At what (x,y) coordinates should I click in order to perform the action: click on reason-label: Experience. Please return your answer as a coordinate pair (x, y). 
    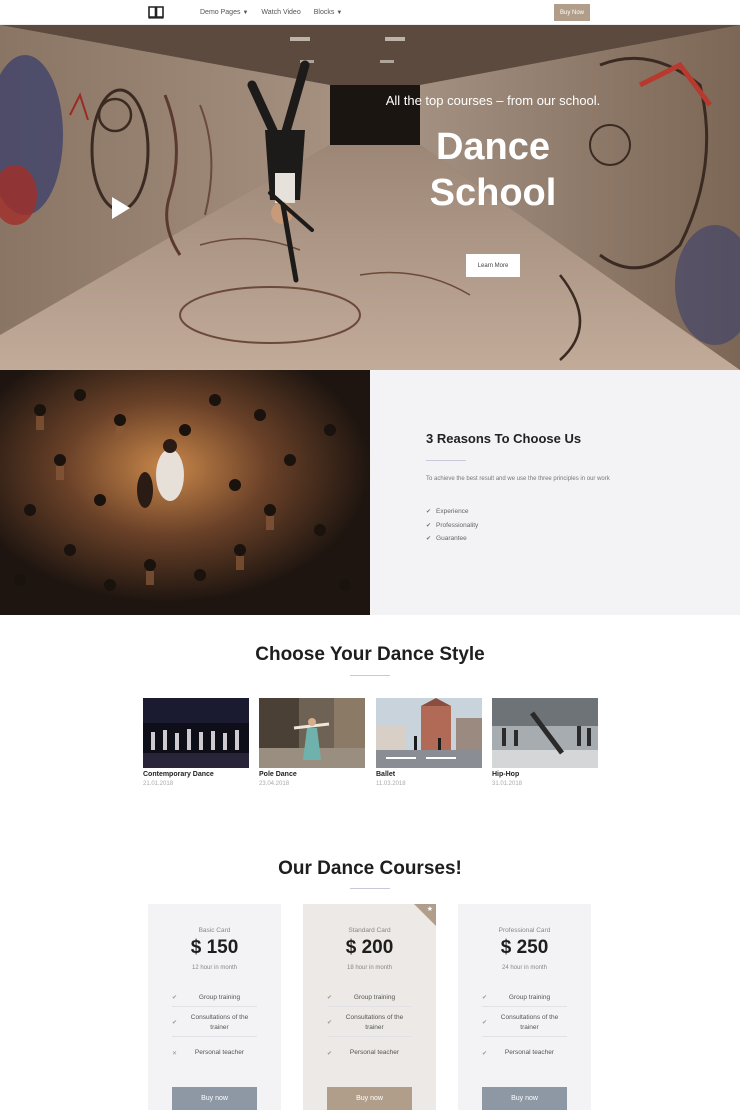
    Looking at the image, I should click on (452, 512).